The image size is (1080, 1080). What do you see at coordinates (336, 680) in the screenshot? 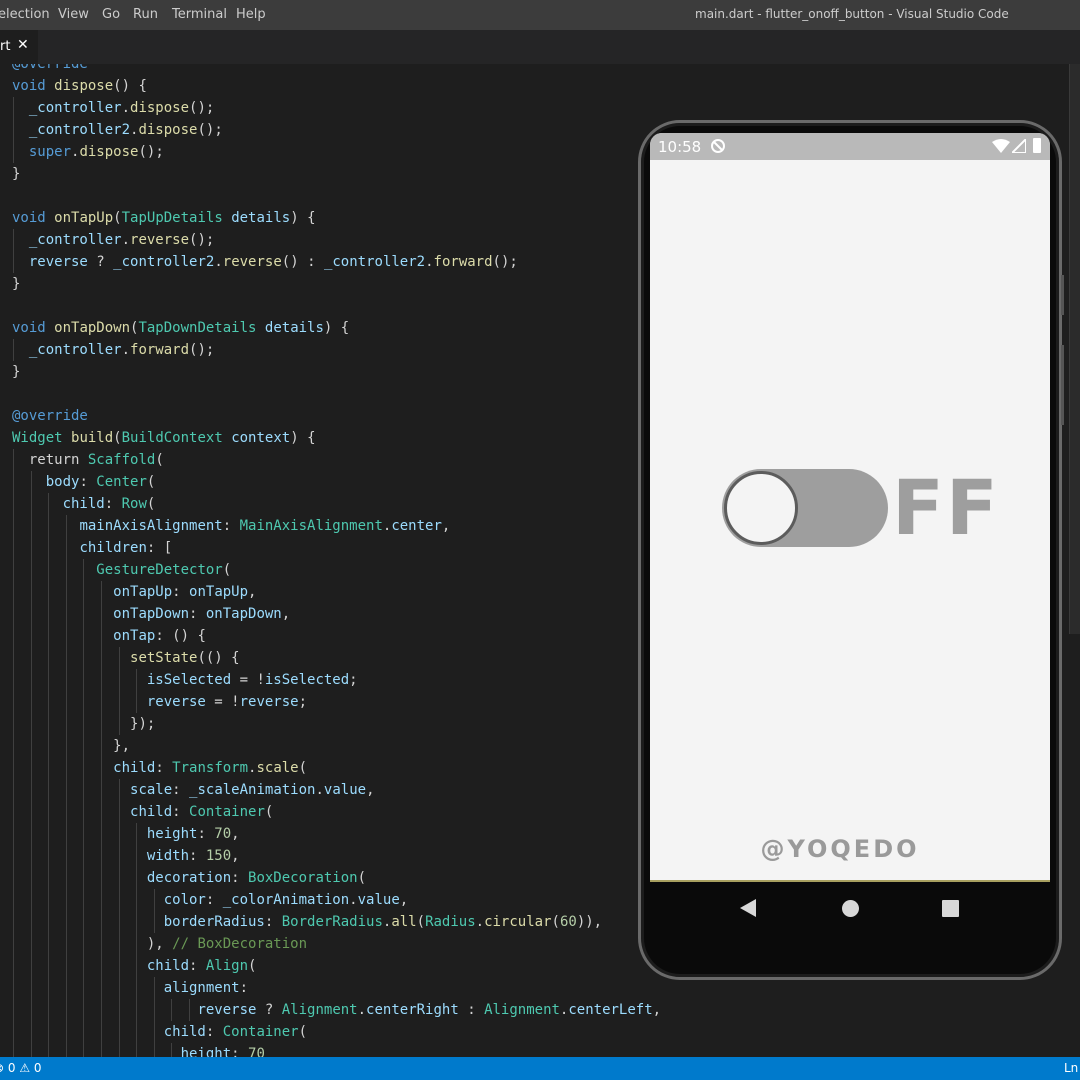
I see `code-line: isSelected = !isSelected;` at bounding box center [336, 680].